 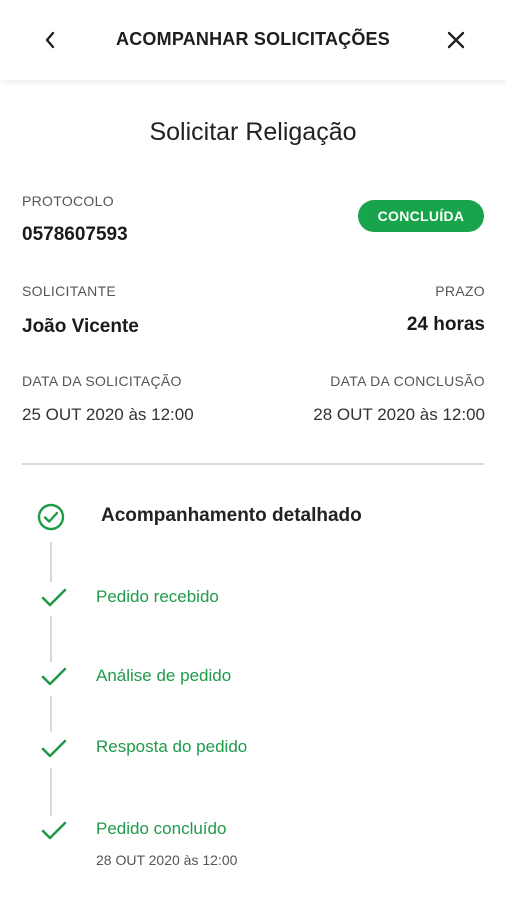 What do you see at coordinates (68, 201) in the screenshot?
I see `protocol-label: PROTOCOLO` at bounding box center [68, 201].